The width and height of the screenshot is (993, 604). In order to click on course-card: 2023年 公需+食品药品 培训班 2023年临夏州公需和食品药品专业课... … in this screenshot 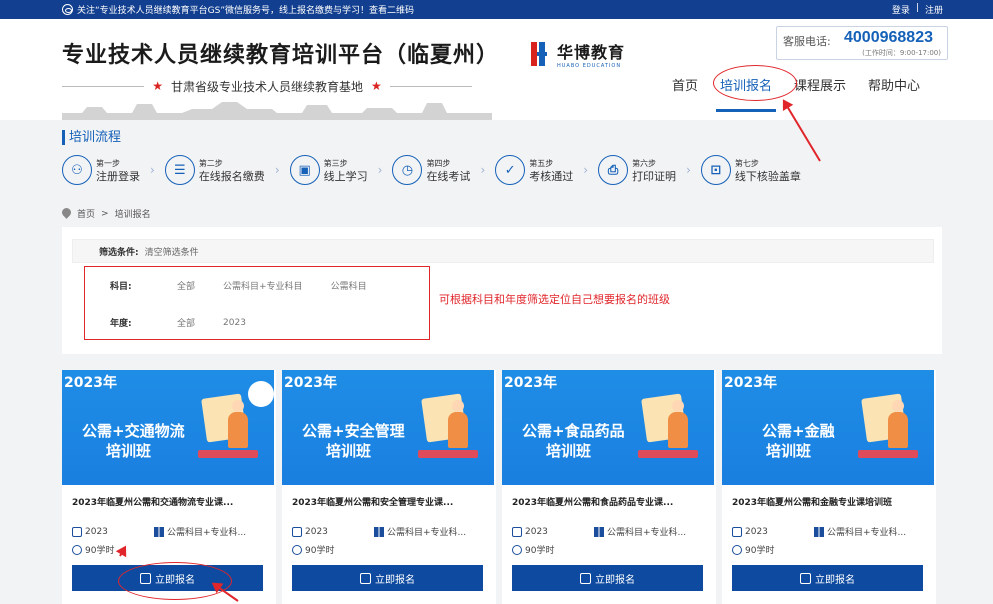, I will do `click(609, 487)`.